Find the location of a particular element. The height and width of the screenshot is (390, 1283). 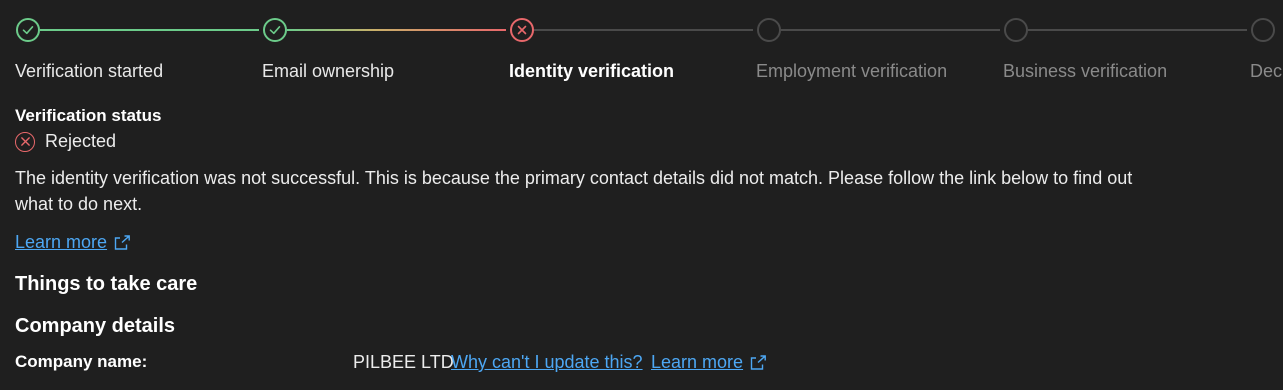

step-label-identity-verification: Identity verification is located at coordinates (592, 71).